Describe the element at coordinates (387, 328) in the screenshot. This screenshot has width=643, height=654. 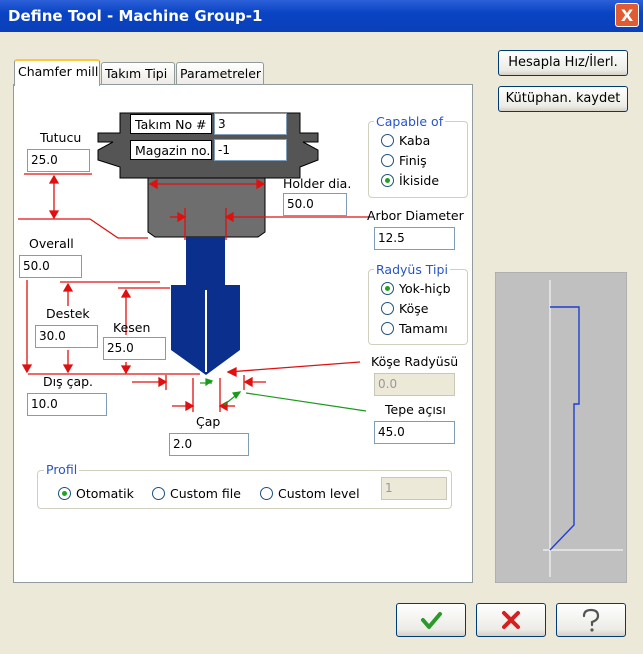
I see `full-radio` at that location.